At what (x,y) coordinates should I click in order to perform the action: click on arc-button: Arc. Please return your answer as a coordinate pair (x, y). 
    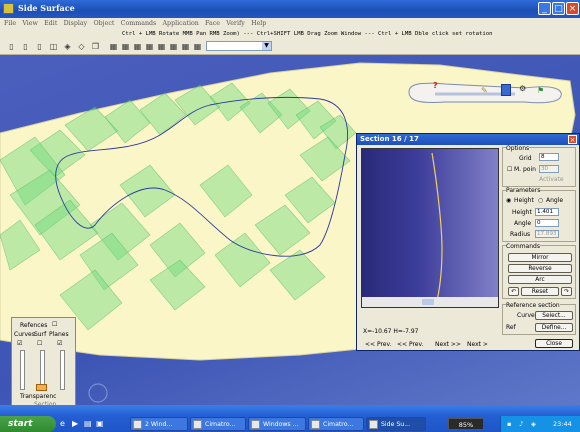
    Looking at the image, I should click on (540, 279).